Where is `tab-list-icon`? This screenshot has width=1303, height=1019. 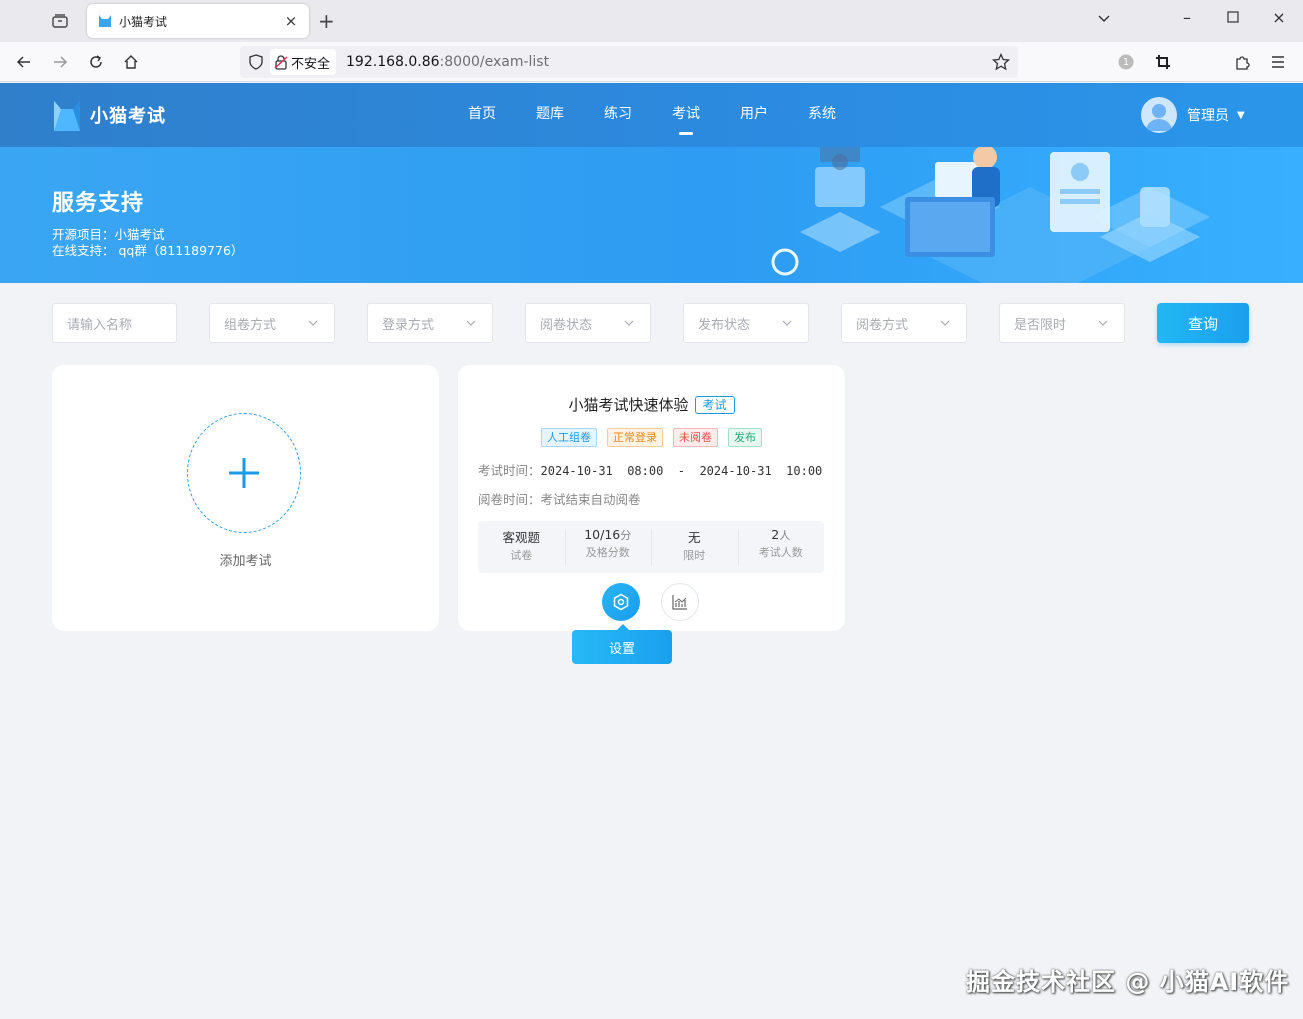
tab-list-icon is located at coordinates (60, 21).